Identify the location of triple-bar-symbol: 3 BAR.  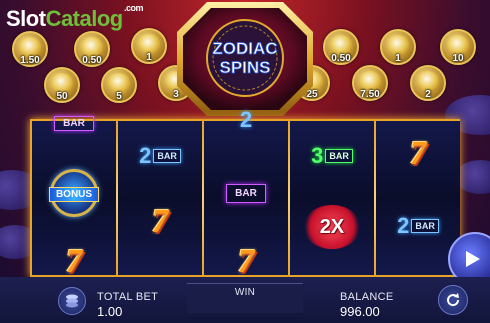
(332, 156).